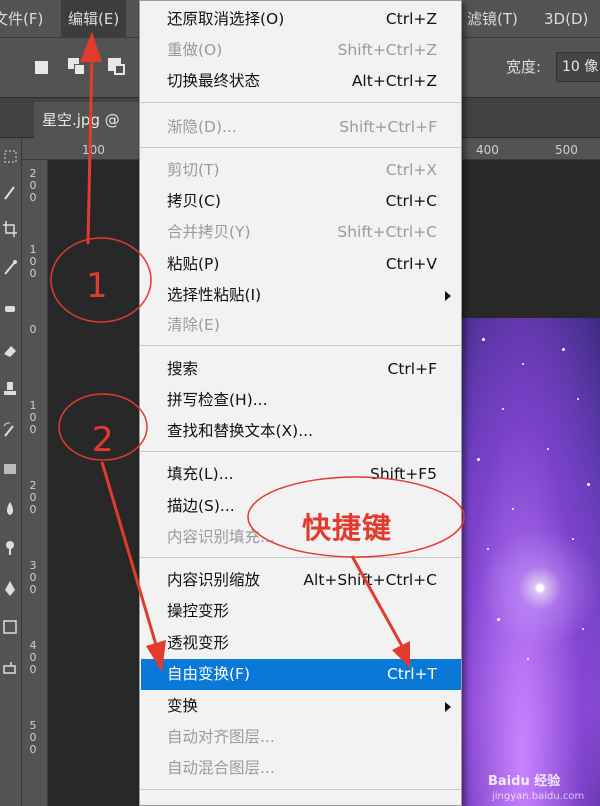  Describe the element at coordinates (10, 627) in the screenshot. I see `rectangle-tool-icon` at that location.